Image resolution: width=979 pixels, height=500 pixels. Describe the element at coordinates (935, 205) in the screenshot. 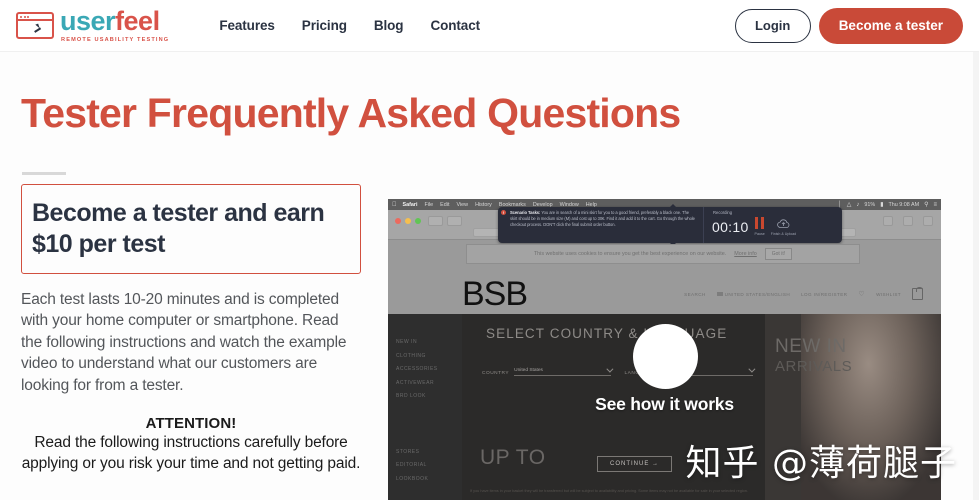

I see `notification-center-icon: ≡` at that location.